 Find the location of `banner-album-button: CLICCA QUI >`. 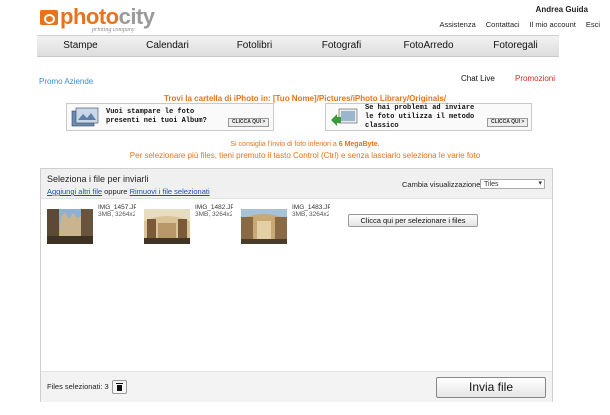

banner-album-button: CLICCA QUI > is located at coordinates (249, 122).